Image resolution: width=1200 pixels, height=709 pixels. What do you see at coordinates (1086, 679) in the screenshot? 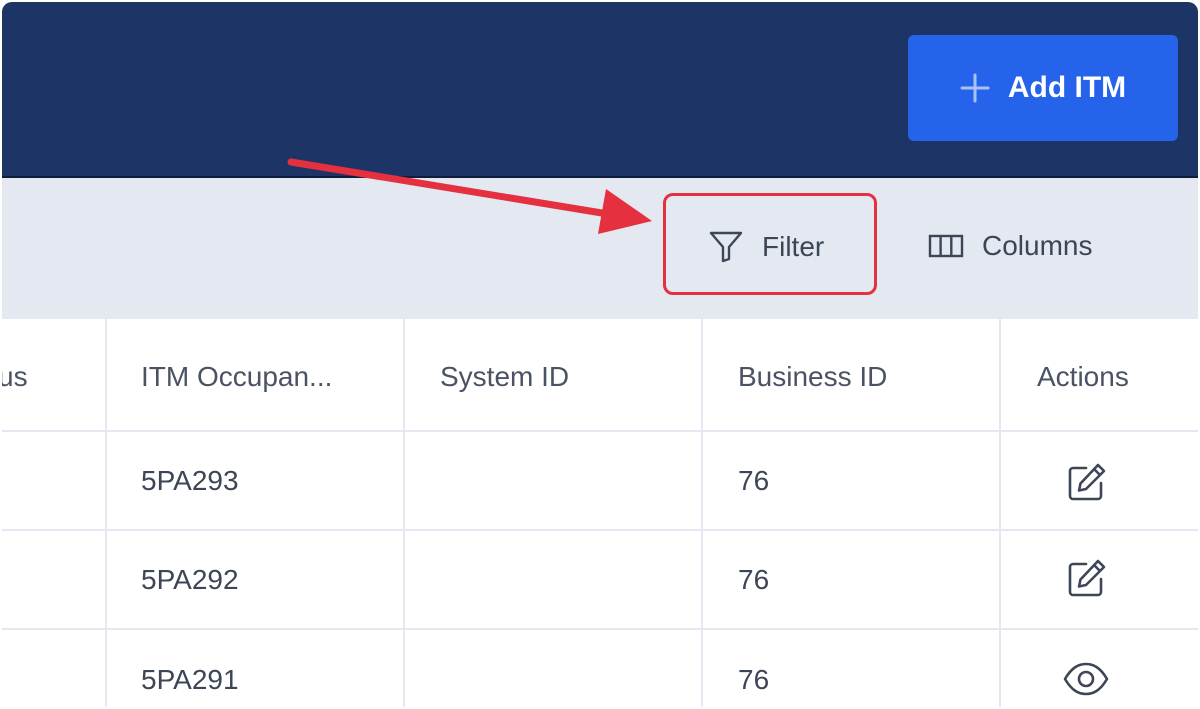
I see `eye-icon` at bounding box center [1086, 679].